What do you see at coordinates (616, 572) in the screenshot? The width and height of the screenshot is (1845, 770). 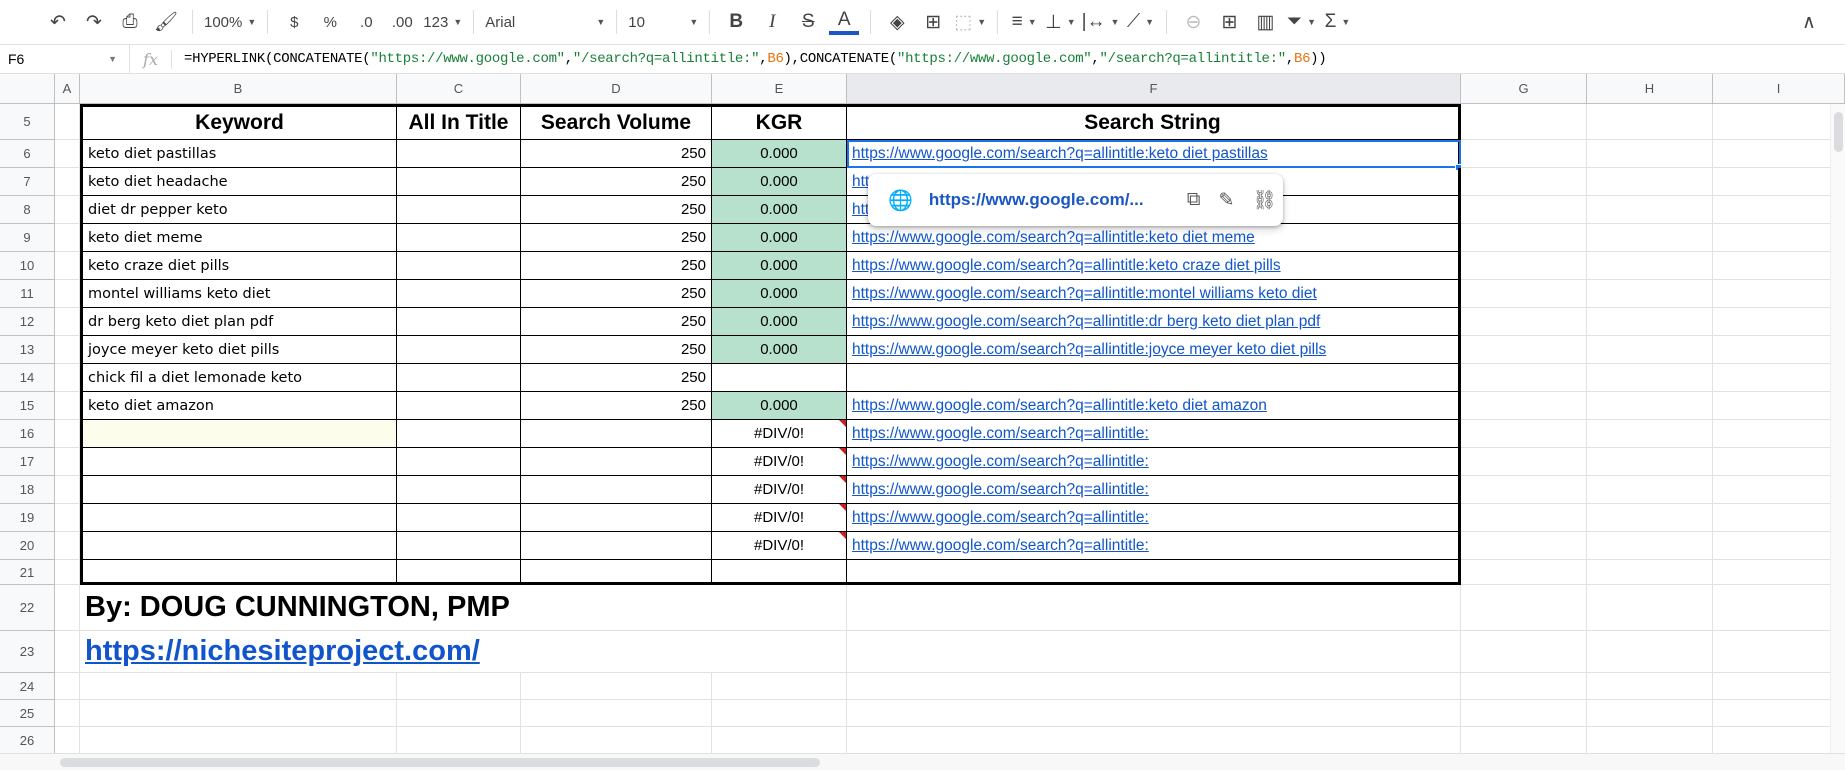 I see `search-volume-cell` at bounding box center [616, 572].